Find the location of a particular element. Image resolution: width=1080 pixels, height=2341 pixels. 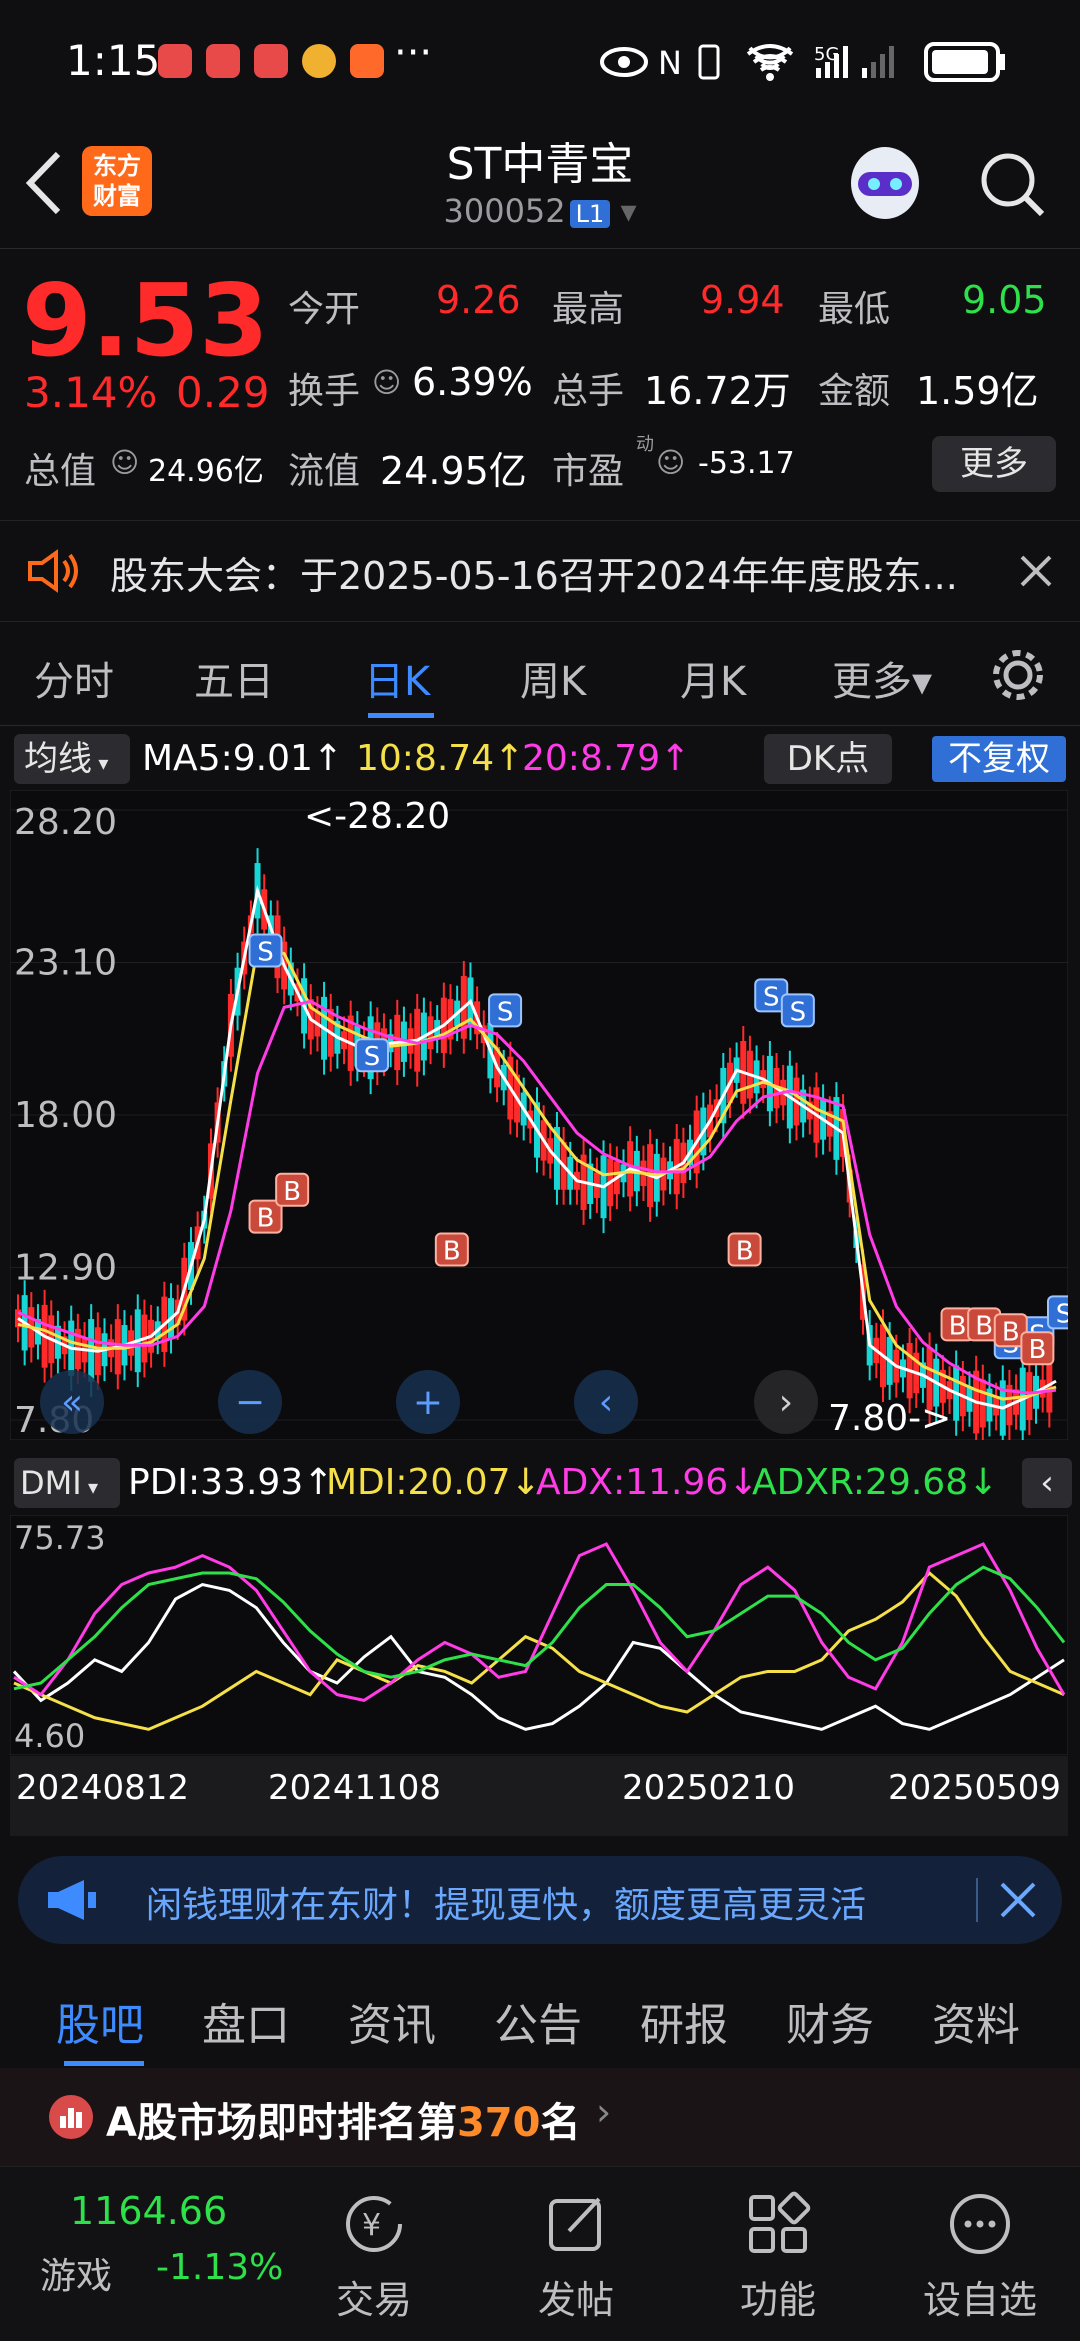

dmi-chart: 75.73 4.60 is located at coordinates (539, 1635).